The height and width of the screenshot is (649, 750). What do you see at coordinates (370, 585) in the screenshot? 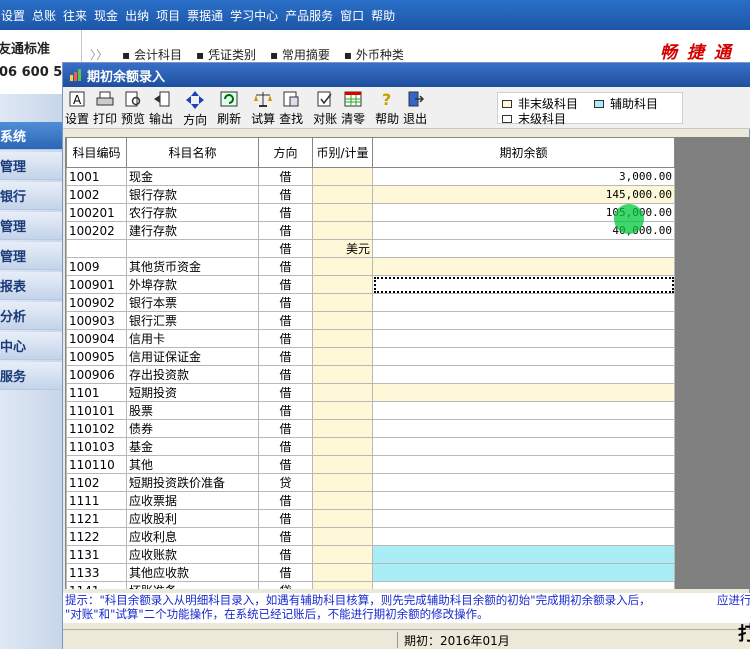
I see `table-row: 1141坏账准备贷` at bounding box center [370, 585].